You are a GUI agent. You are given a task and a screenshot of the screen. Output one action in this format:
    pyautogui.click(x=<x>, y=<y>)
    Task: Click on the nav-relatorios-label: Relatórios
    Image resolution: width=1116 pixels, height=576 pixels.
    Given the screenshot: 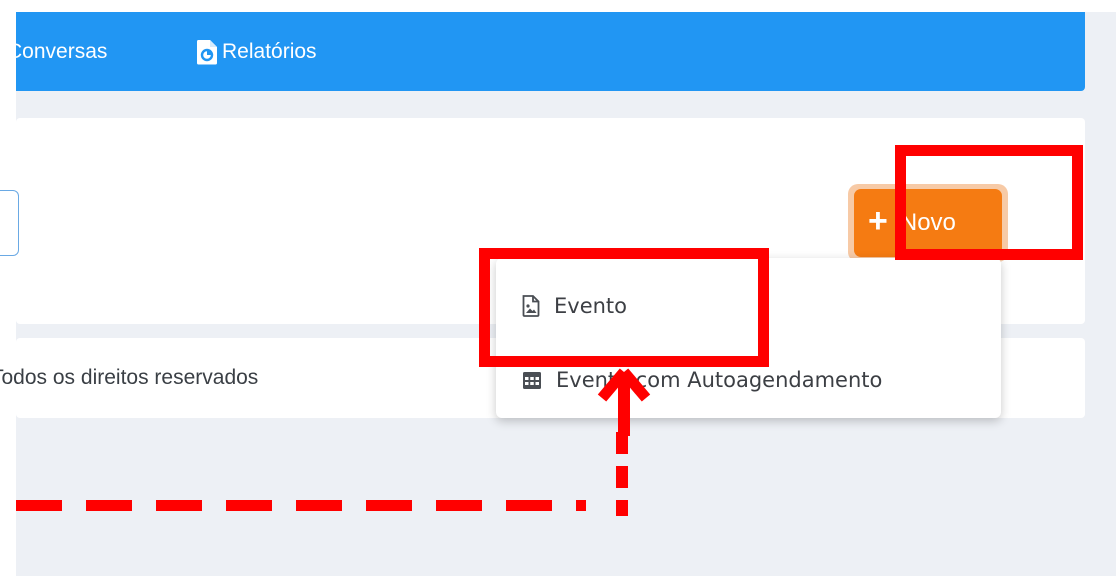 What is the action you would take?
    pyautogui.click(x=269, y=51)
    